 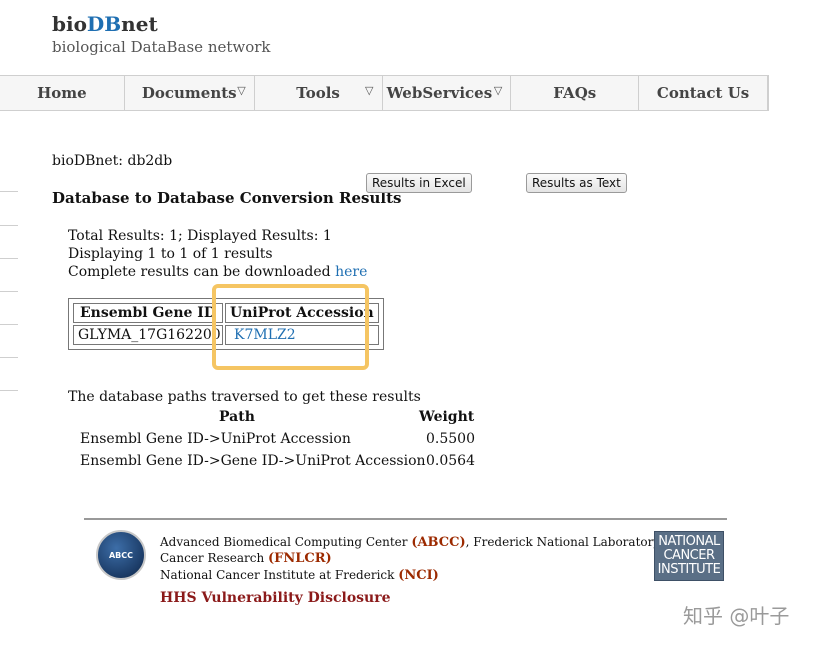 I want to click on nav-contact-us: Contact Us, so click(x=703, y=93).